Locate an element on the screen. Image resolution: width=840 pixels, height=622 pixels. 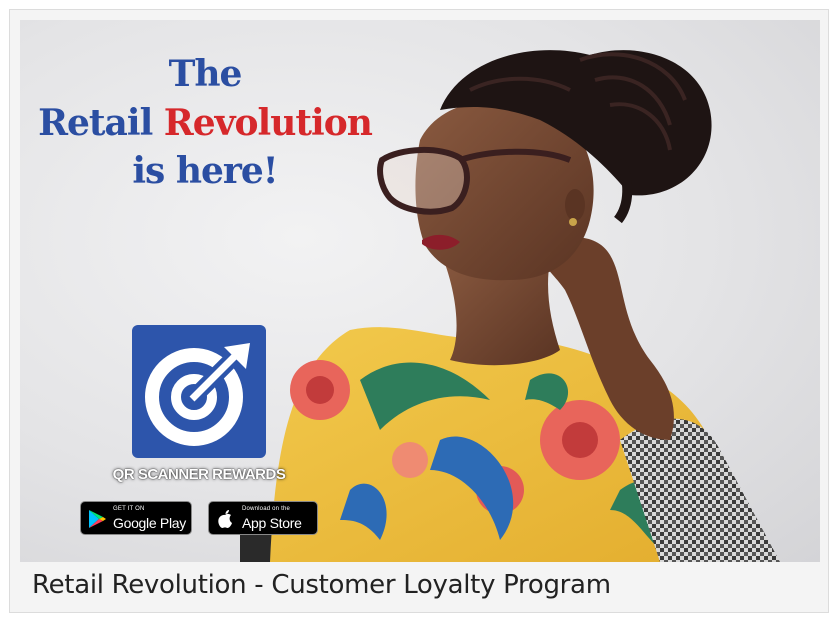
headline-line-3: is here! is located at coordinates (205, 171).